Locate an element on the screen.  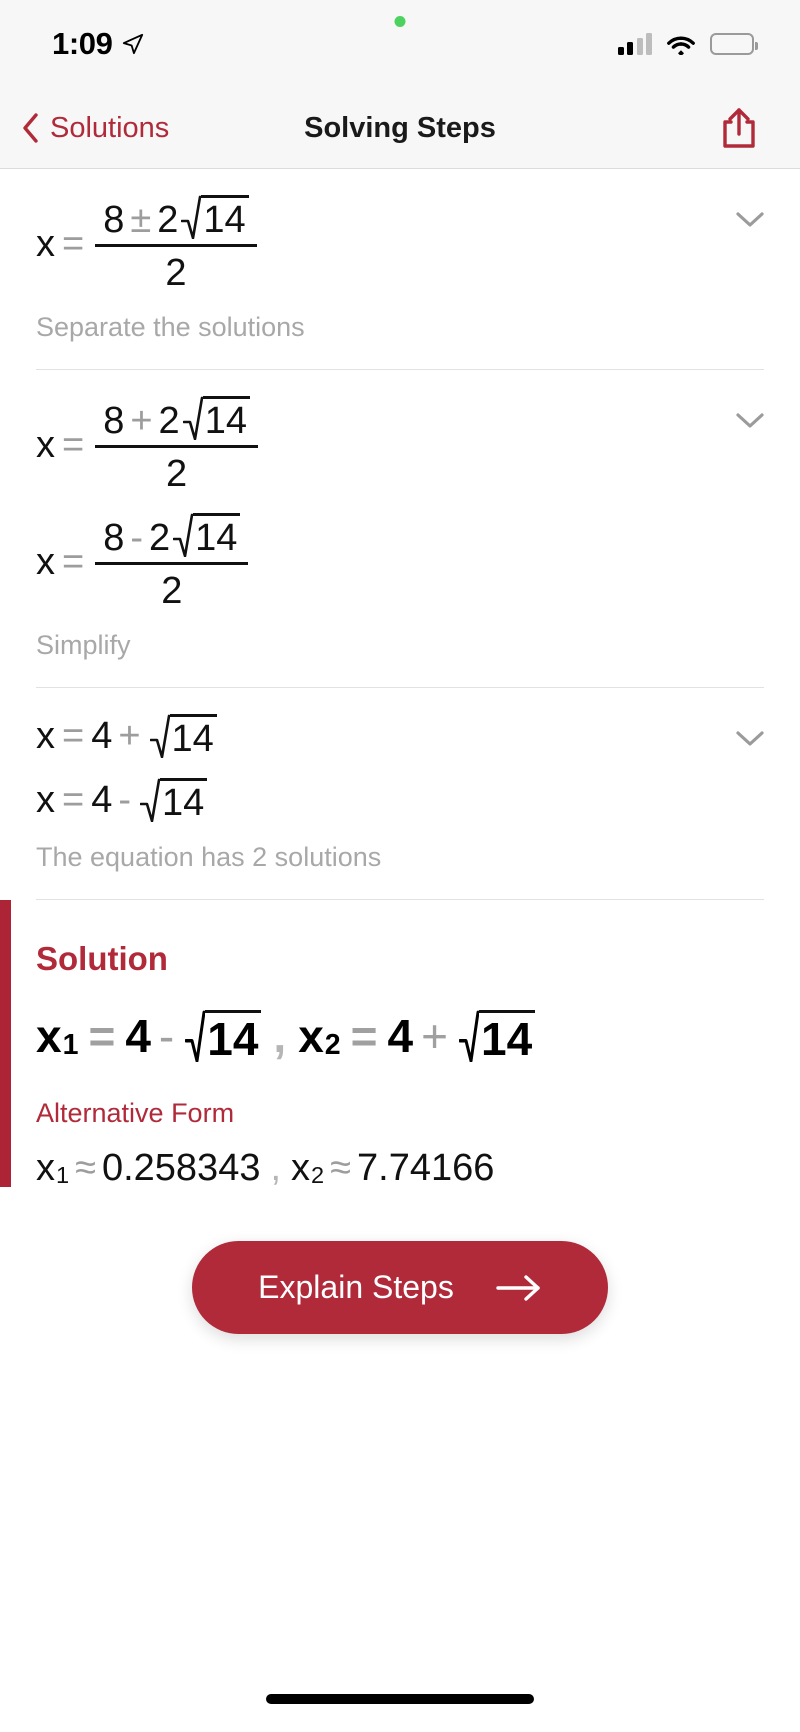
solution-expression: x1 = 4 - 14 , x2 = 4 + 14 is located at coordinates (400, 1036).